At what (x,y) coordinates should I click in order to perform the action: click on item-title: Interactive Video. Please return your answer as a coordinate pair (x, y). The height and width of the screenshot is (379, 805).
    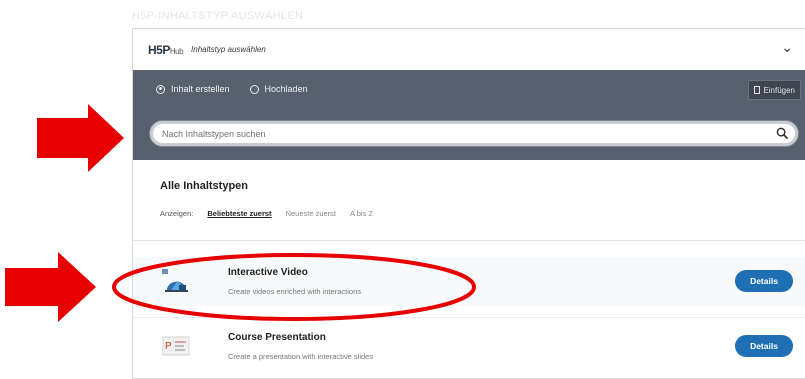
    Looking at the image, I should click on (268, 272).